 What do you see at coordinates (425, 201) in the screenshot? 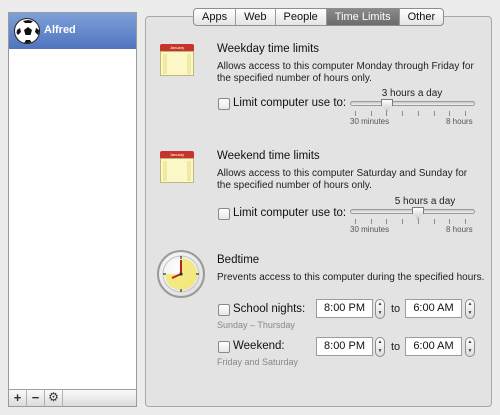
I see `weekend-value-label: 5 hours a day` at bounding box center [425, 201].